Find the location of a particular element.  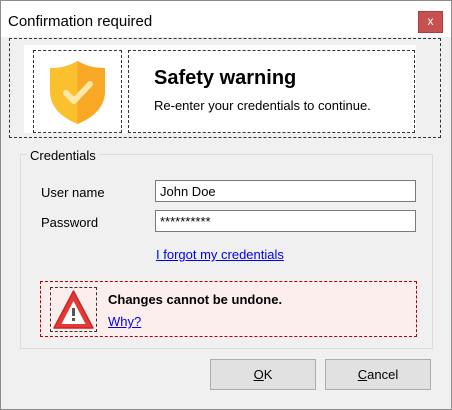

warning-icon-frame is located at coordinates (73, 309).